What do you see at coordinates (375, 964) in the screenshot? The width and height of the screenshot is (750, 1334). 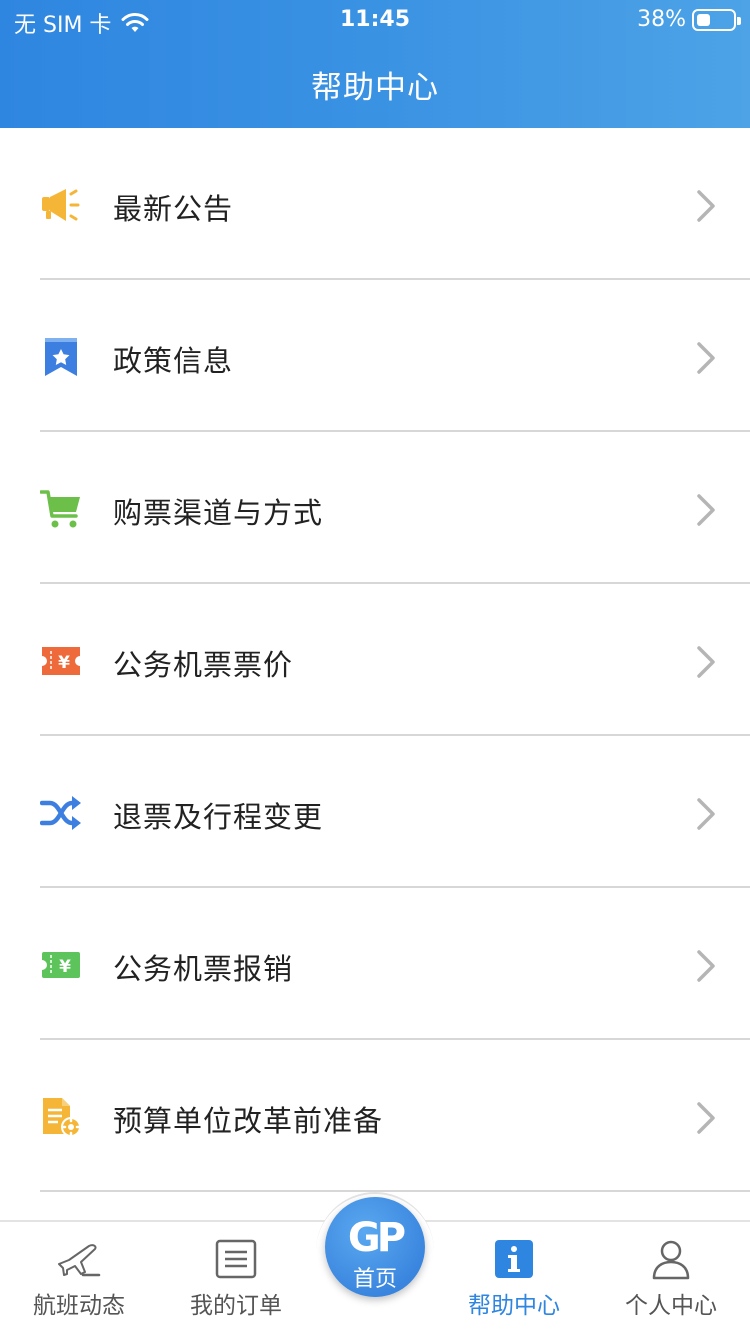 I see `menu-item-reimbursement: ¥ 公务机票报销` at bounding box center [375, 964].